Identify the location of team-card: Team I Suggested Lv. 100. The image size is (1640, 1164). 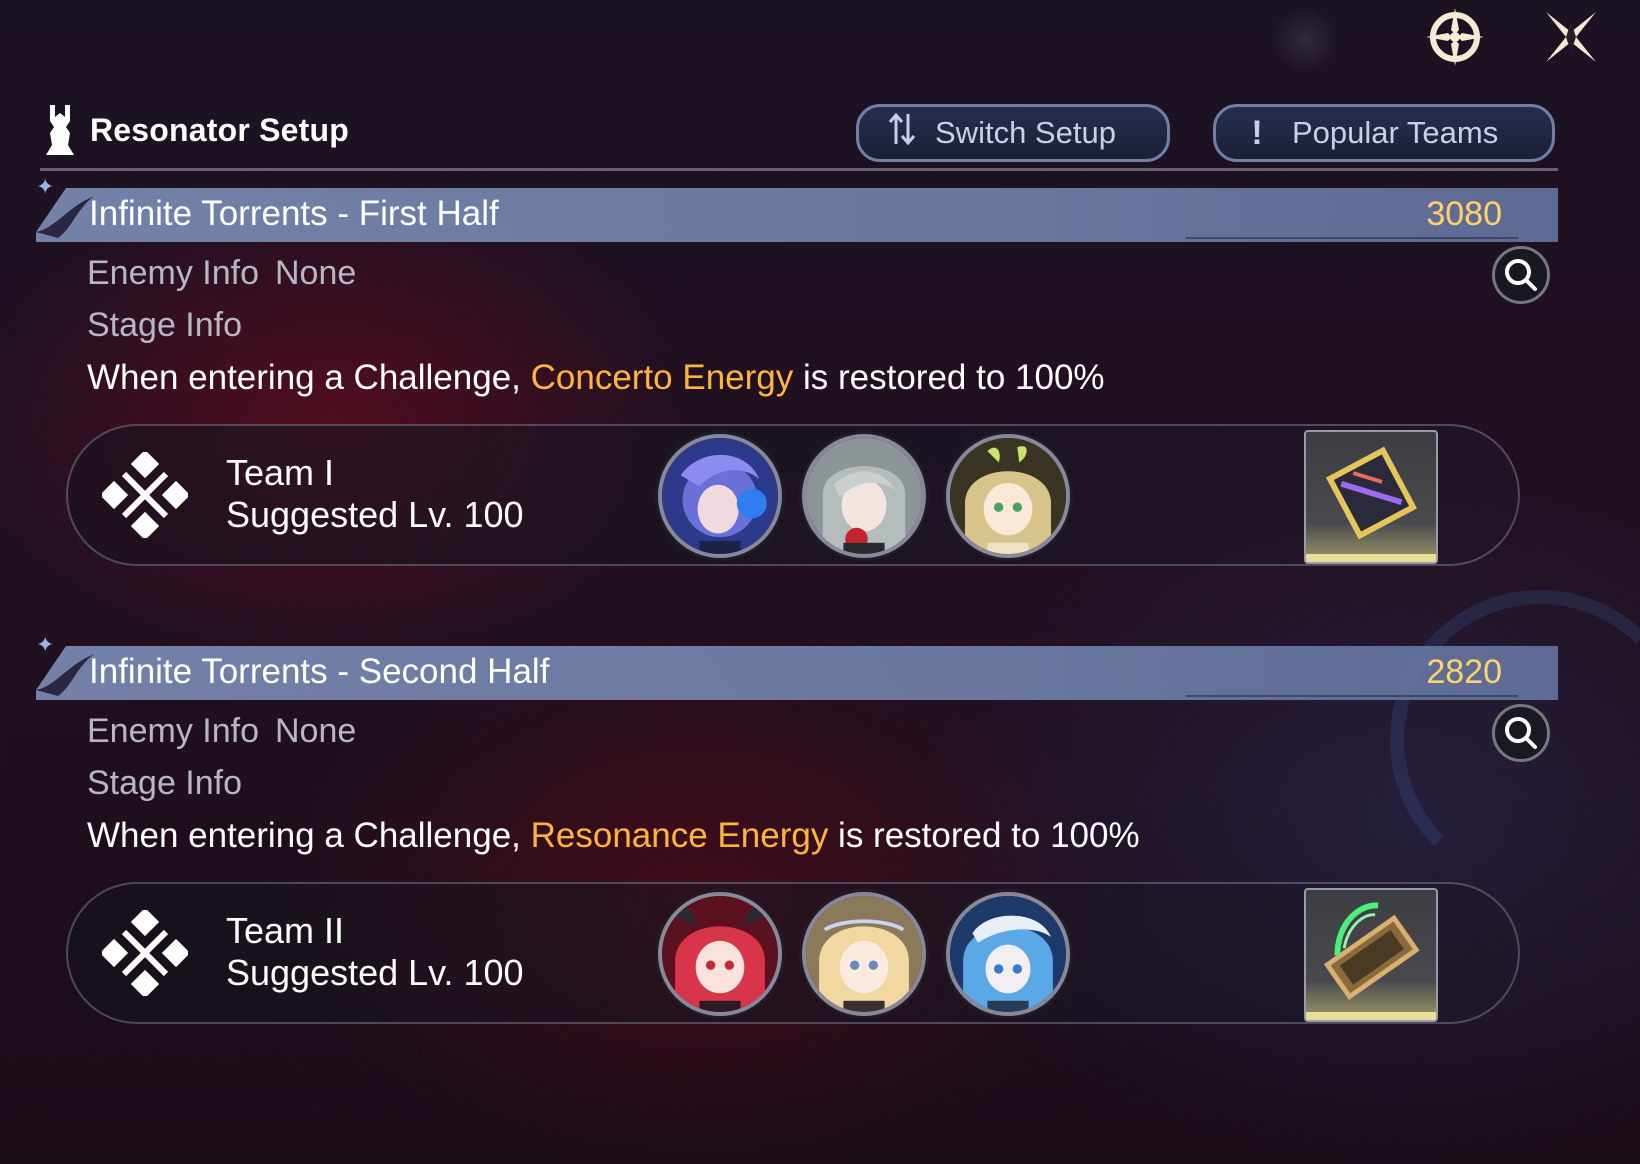
(793, 495).